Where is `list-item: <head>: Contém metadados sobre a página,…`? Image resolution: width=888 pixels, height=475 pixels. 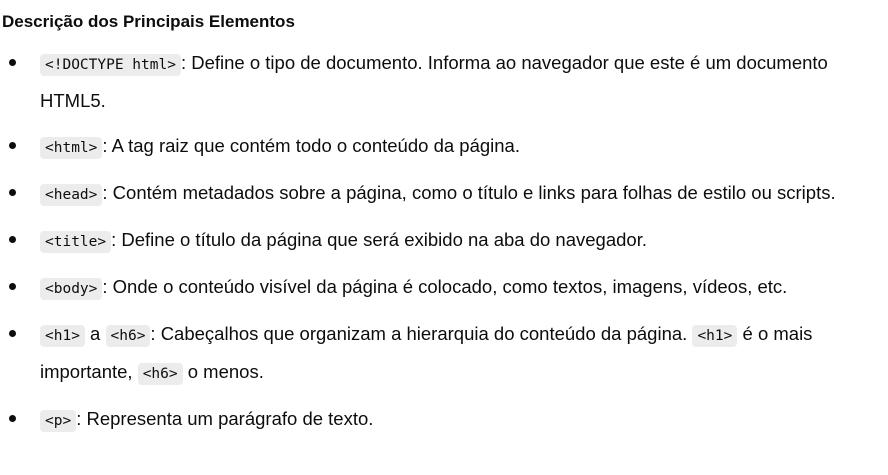 list-item: <head>: Contém metadados sobre a página,… is located at coordinates (444, 194).